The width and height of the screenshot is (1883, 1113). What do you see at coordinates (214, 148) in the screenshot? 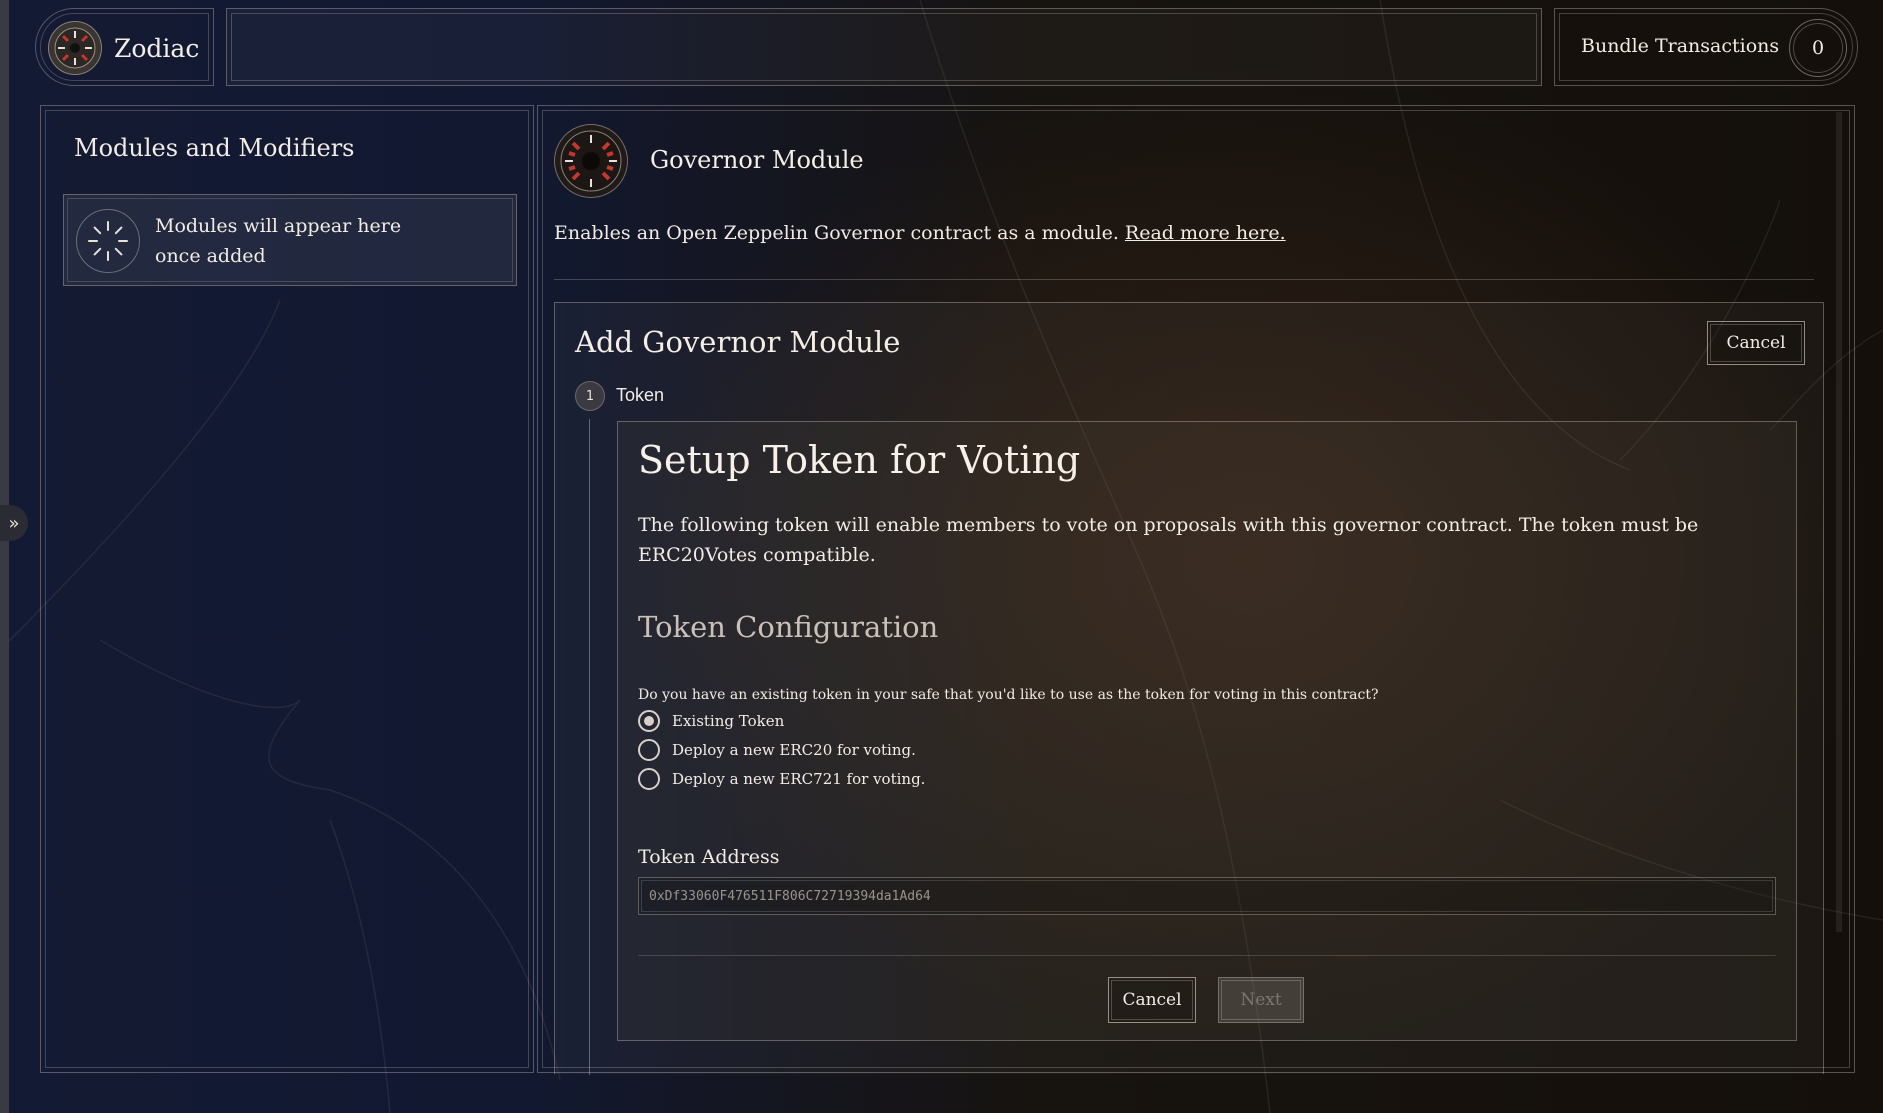
I see `sidebar-title: Modules and Modifiers` at bounding box center [214, 148].